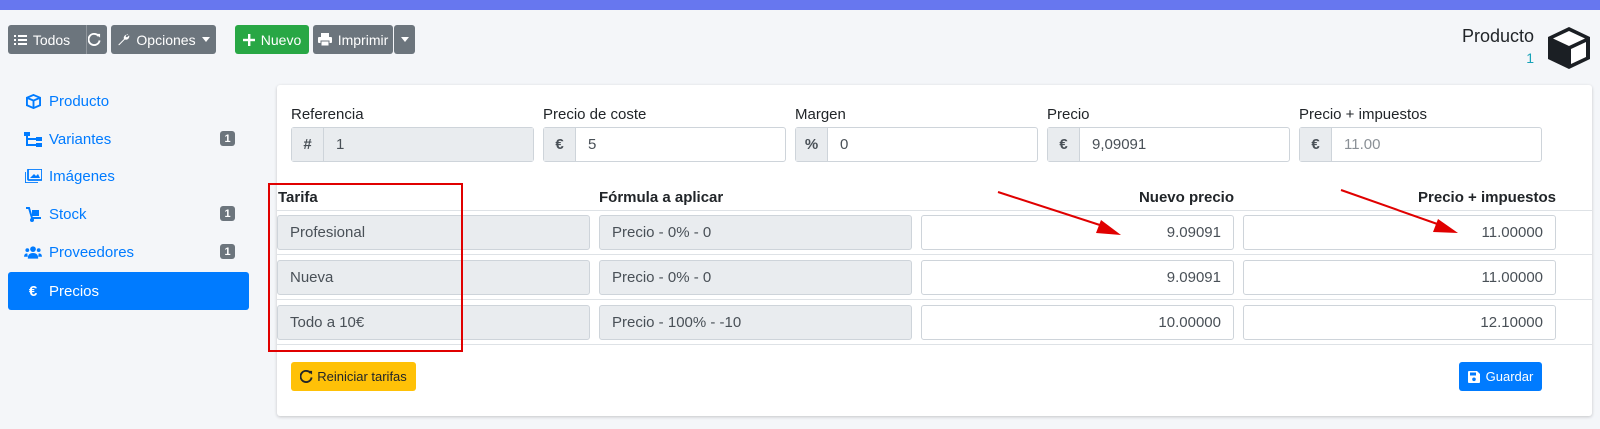 This screenshot has height=429, width=1600. Describe the element at coordinates (1399, 211) in the screenshot. I see `arrow-annotation-price-tax` at that location.